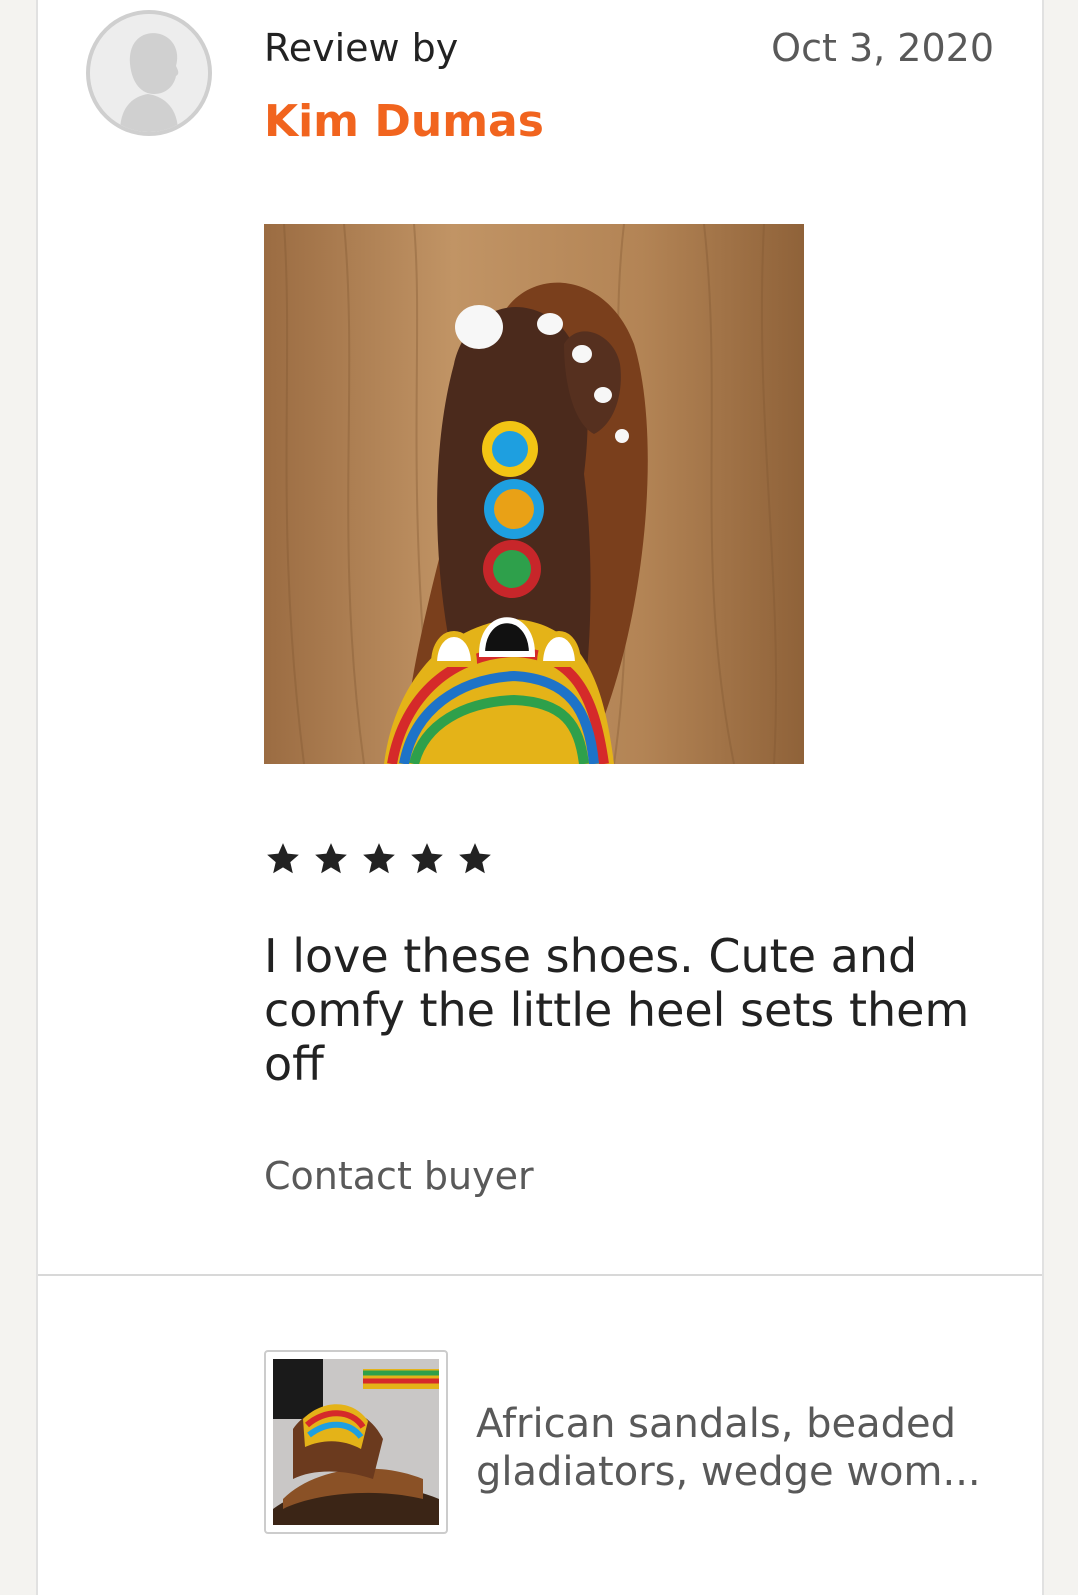 The width and height of the screenshot is (1078, 1595). I want to click on review-date: Oct 3, 2020, so click(882, 48).